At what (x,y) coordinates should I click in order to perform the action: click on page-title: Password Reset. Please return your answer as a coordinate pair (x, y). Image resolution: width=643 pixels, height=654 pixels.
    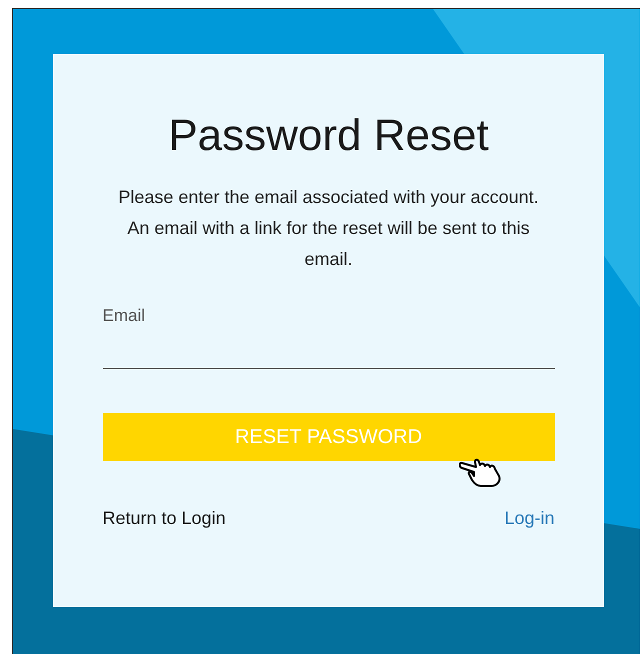
    Looking at the image, I should click on (328, 136).